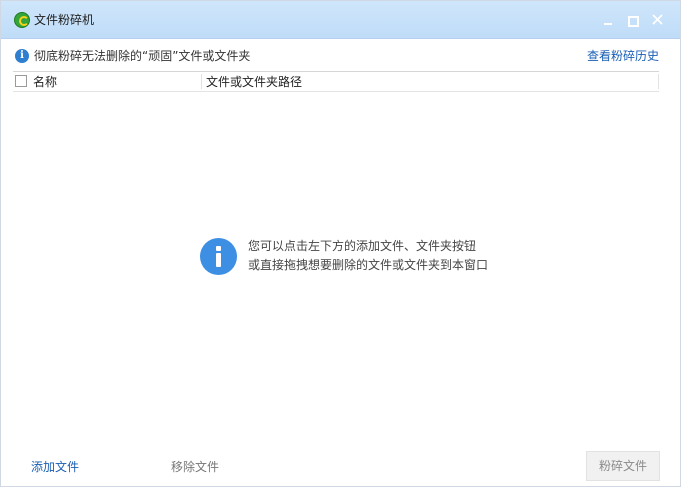  Describe the element at coordinates (55, 467) in the screenshot. I see `add-file-button: 添加文件` at that location.